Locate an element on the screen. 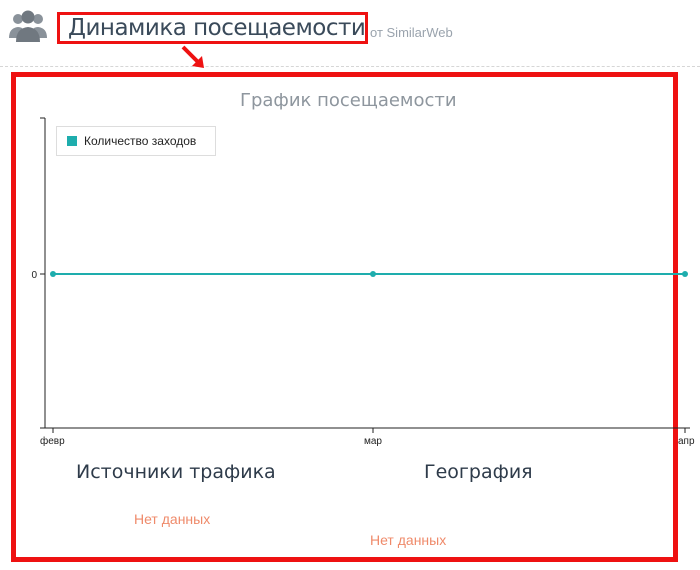 The height and width of the screenshot is (570, 700). chart-legend: Количество заходов is located at coordinates (136, 141).